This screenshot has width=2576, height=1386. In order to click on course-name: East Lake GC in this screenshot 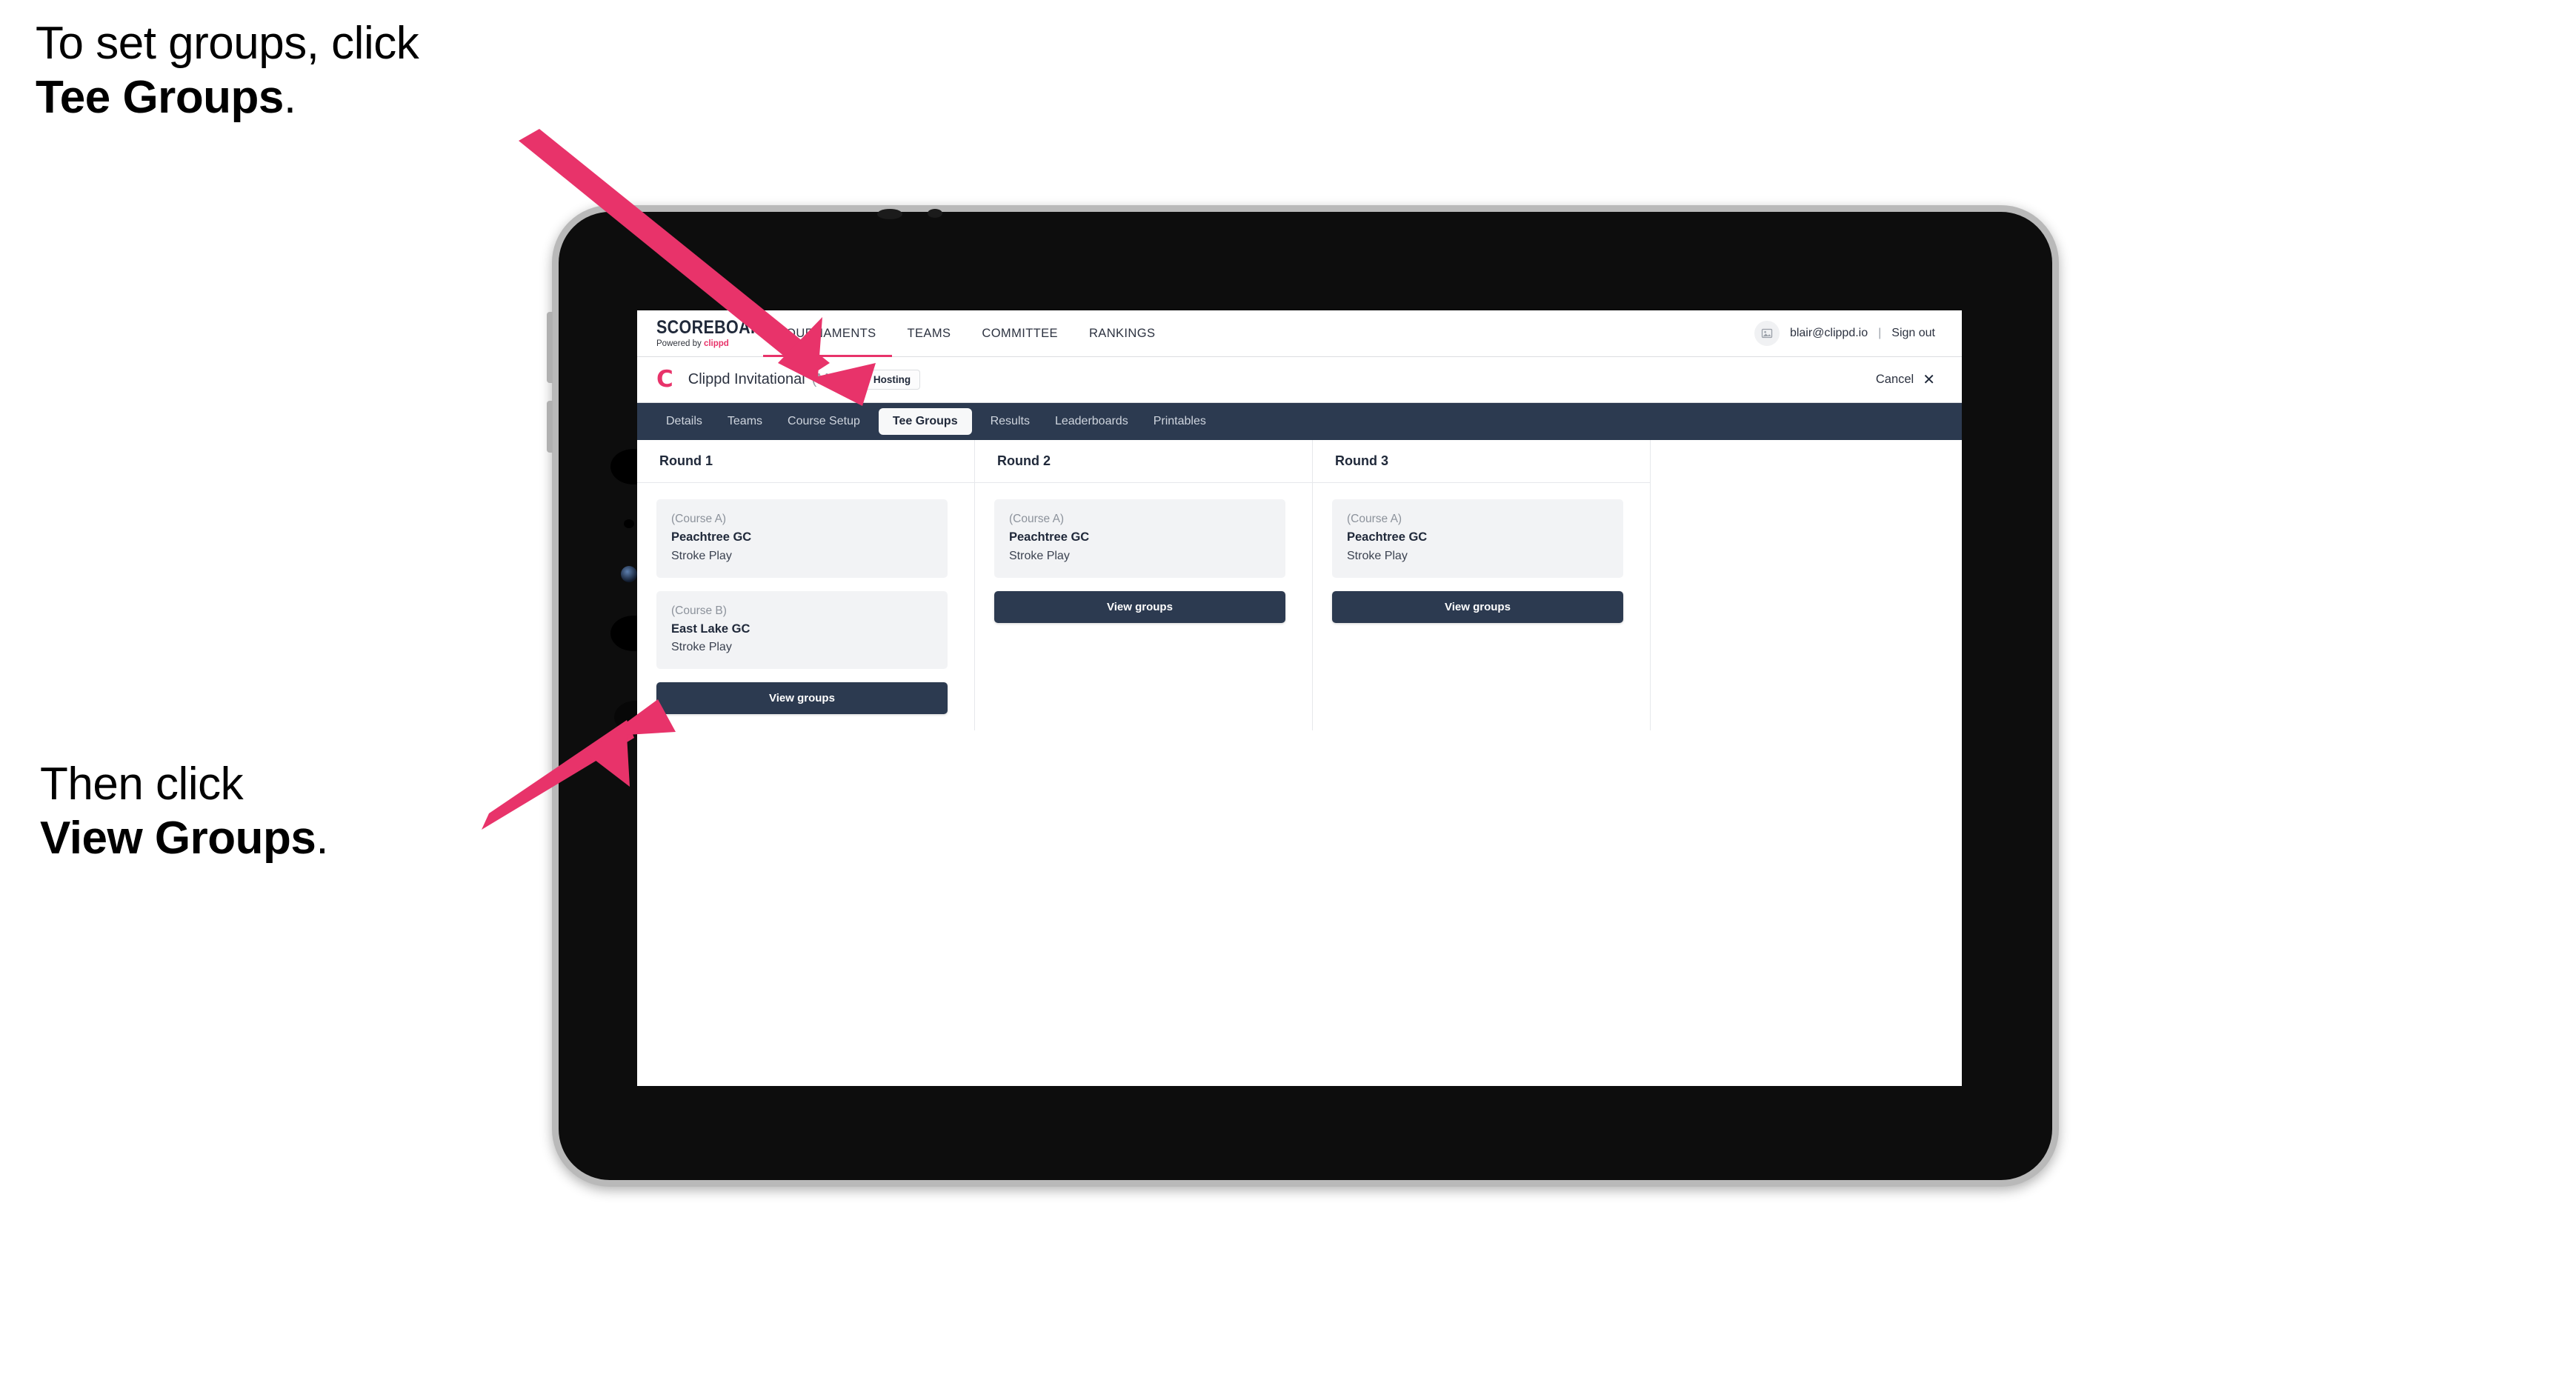, I will do `click(710, 629)`.